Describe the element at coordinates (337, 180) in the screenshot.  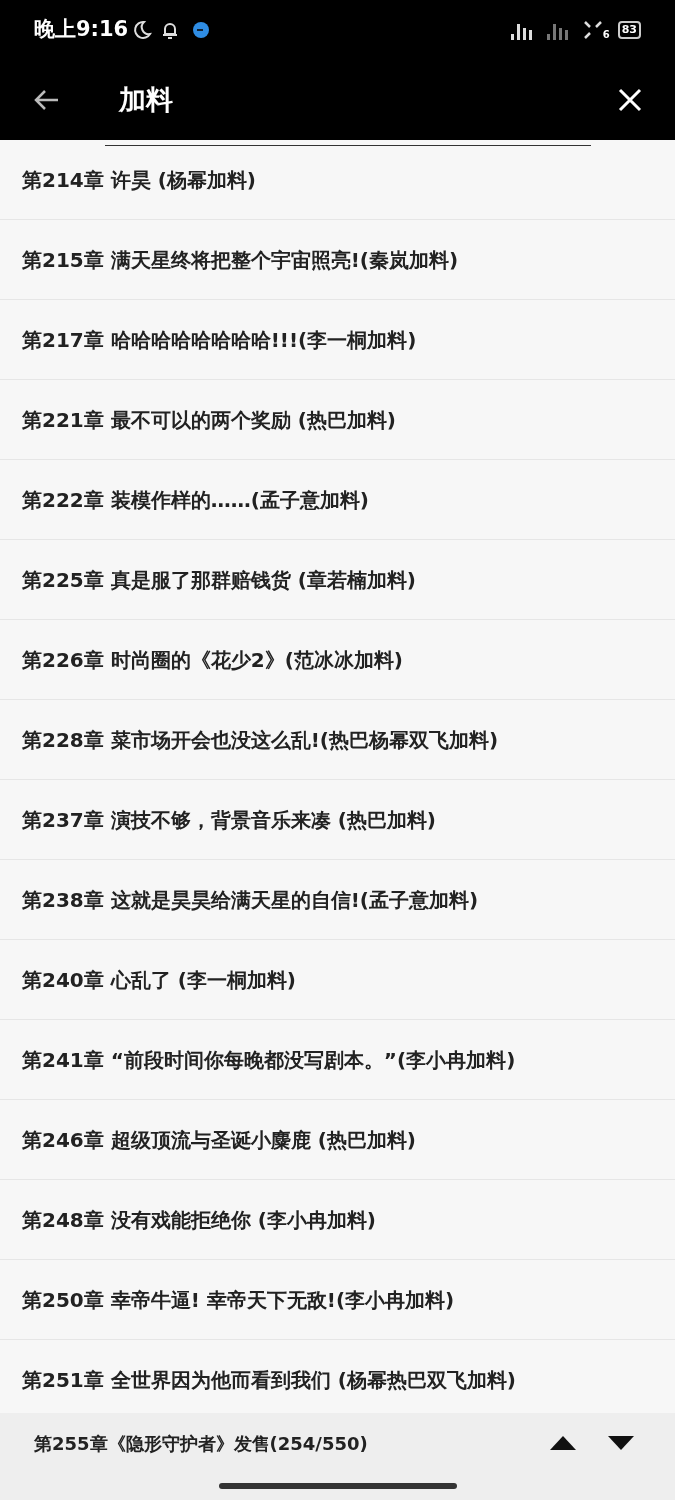
I see `chapter-item: 第214章 许昊 (杨幂加料)` at that location.